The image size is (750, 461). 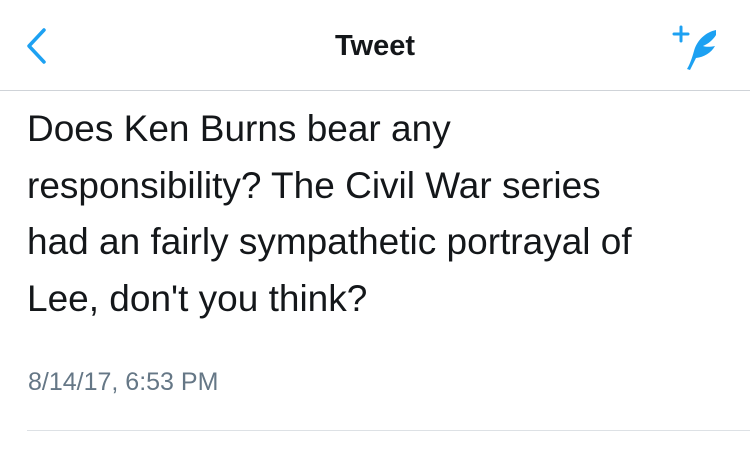 I want to click on tweet-timestamp: 8/14/17, 6:53 PM, so click(x=123, y=382).